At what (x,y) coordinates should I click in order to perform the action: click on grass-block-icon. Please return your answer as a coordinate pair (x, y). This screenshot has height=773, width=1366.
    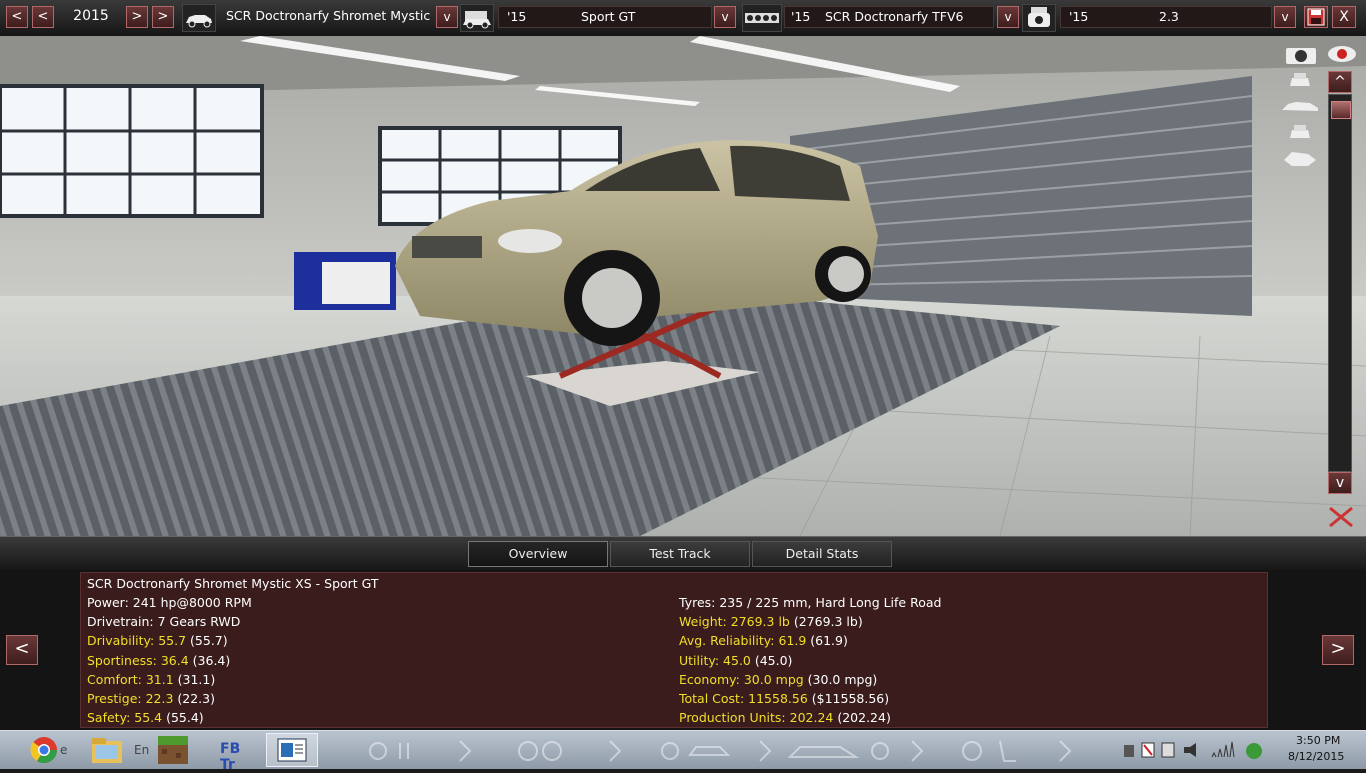
    Looking at the image, I should click on (173, 750).